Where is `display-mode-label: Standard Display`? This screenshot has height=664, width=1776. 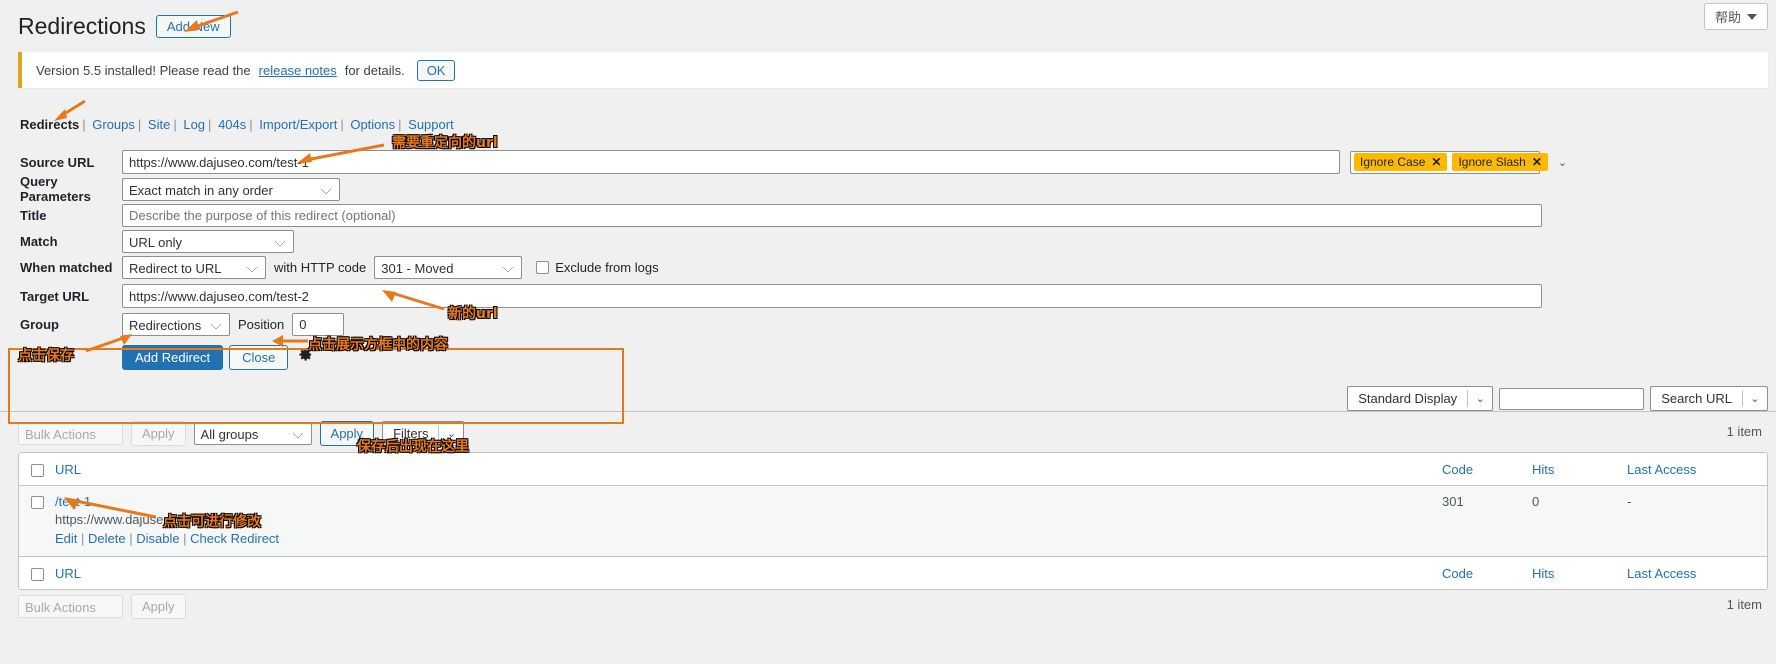 display-mode-label: Standard Display is located at coordinates (1408, 398).